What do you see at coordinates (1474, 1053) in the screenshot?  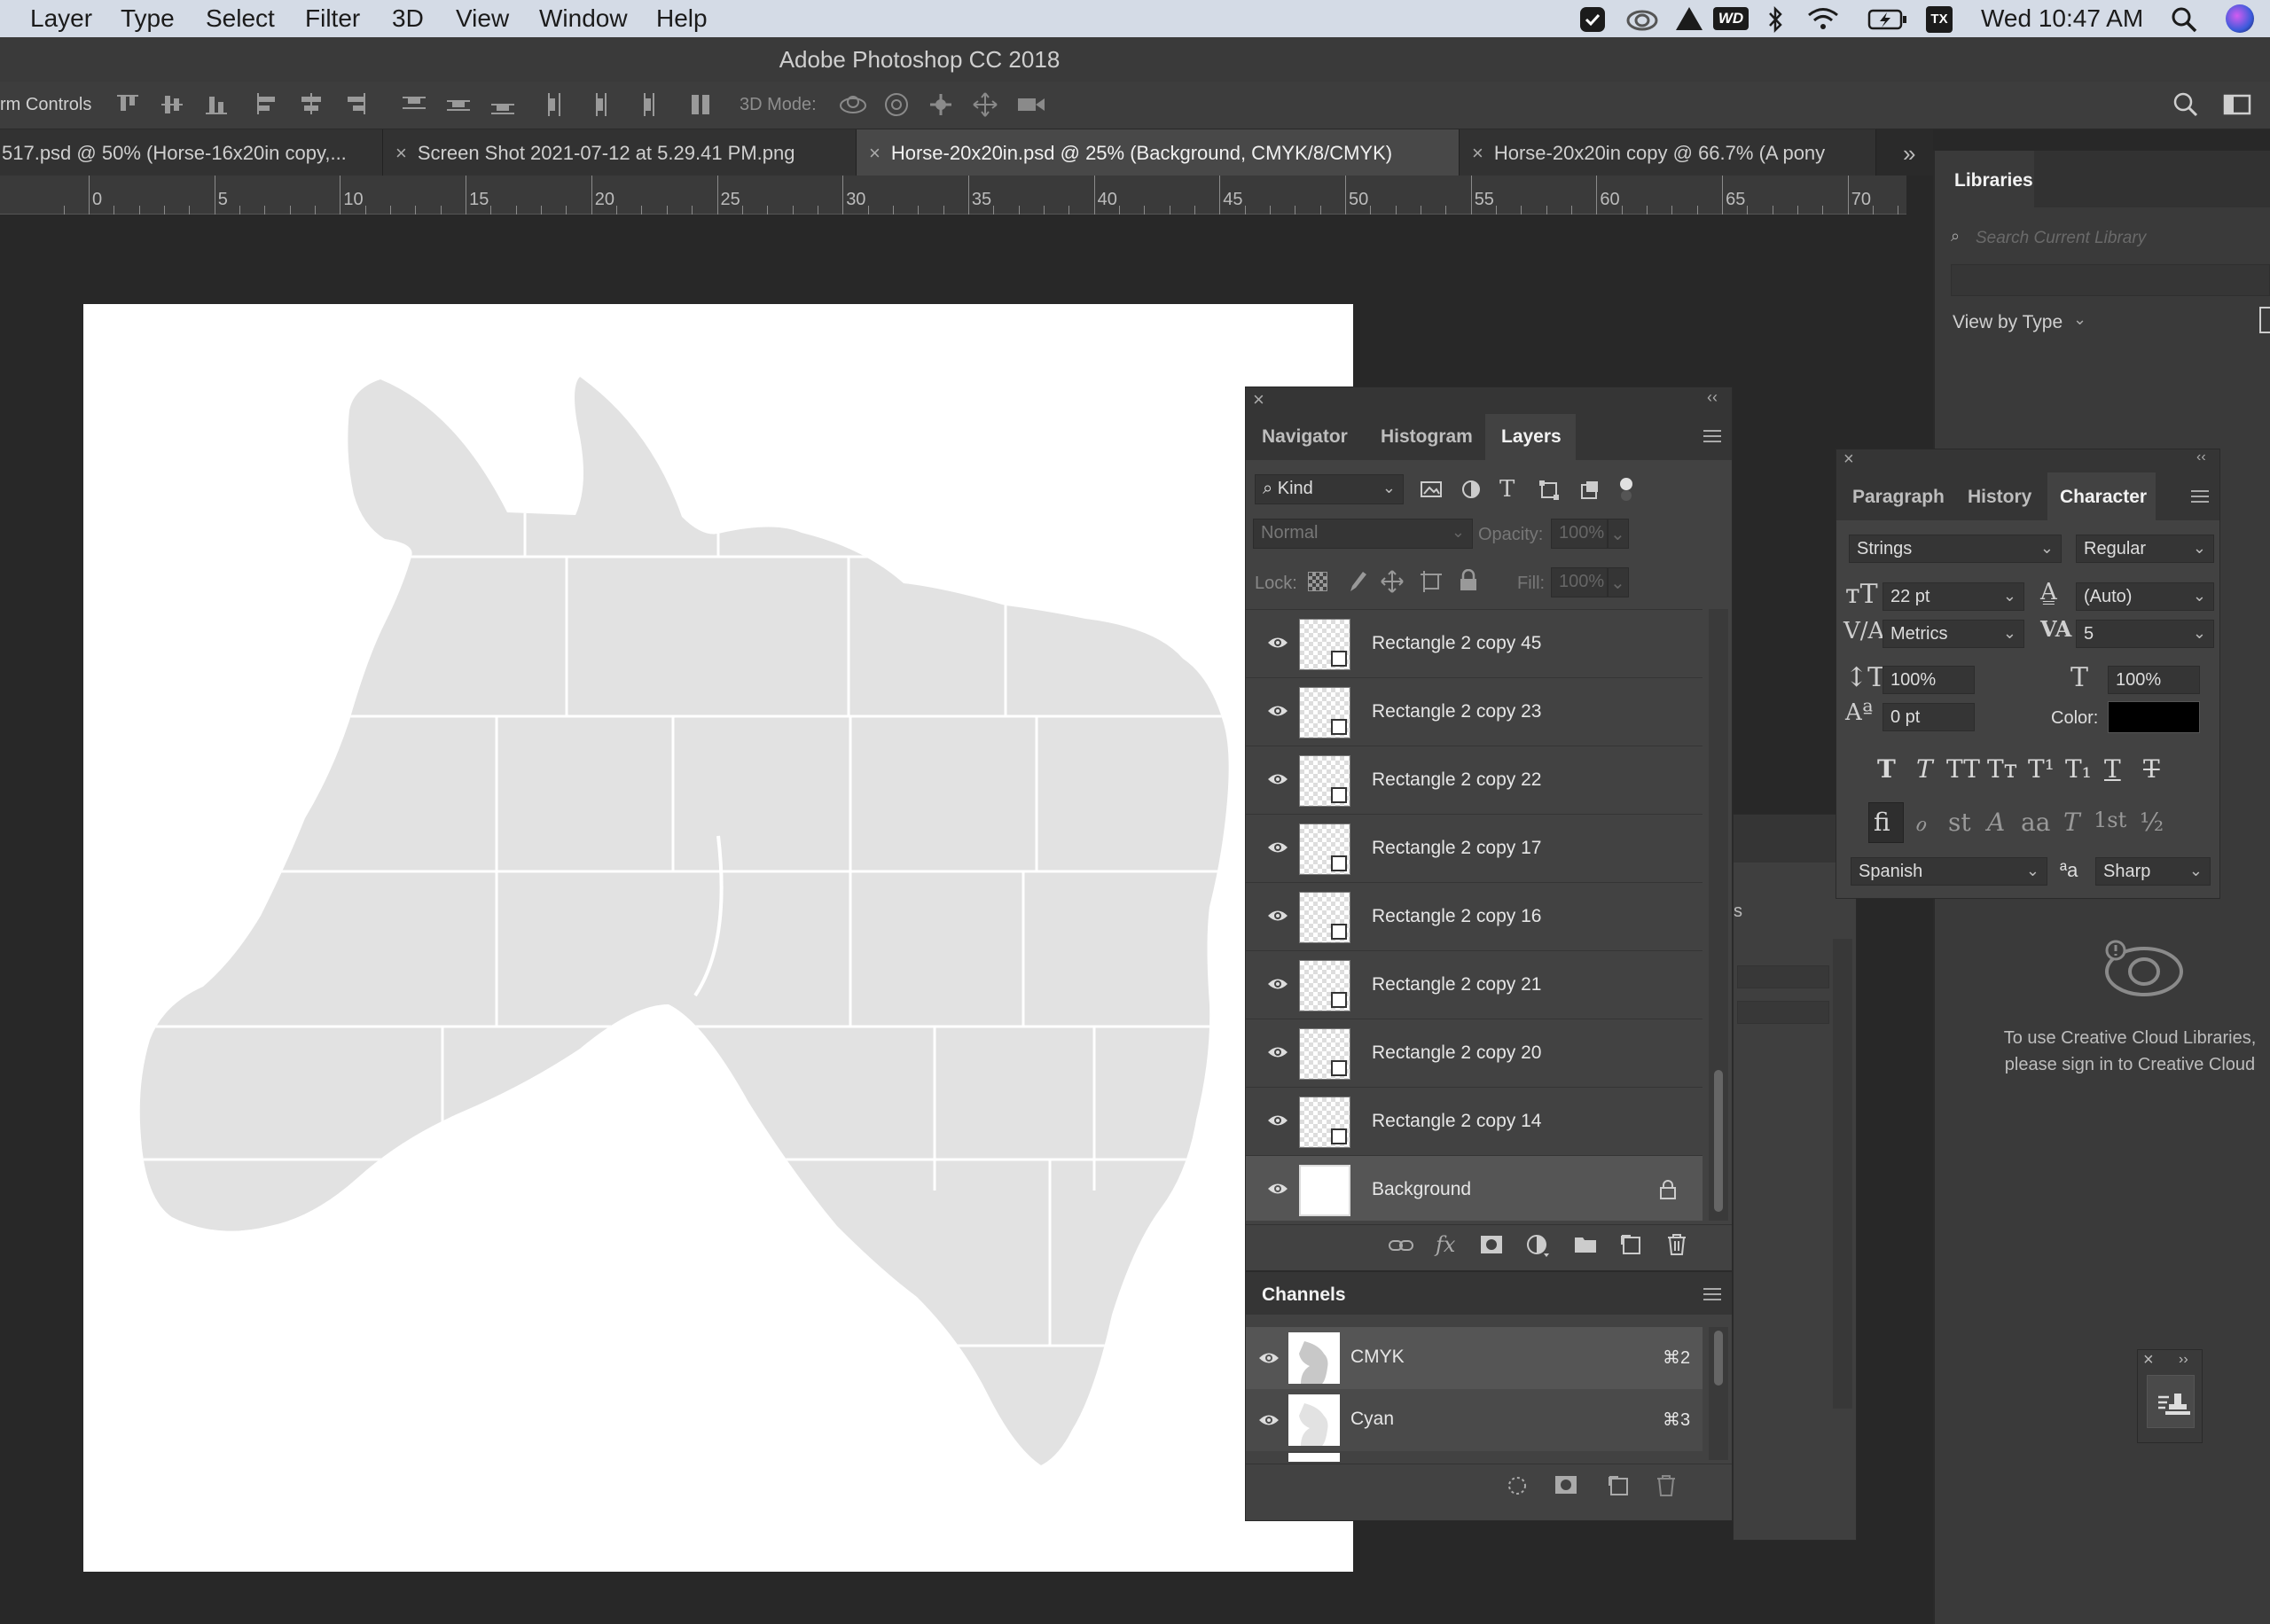 I see `layer-row: Rectangle 2 copy 20` at bounding box center [1474, 1053].